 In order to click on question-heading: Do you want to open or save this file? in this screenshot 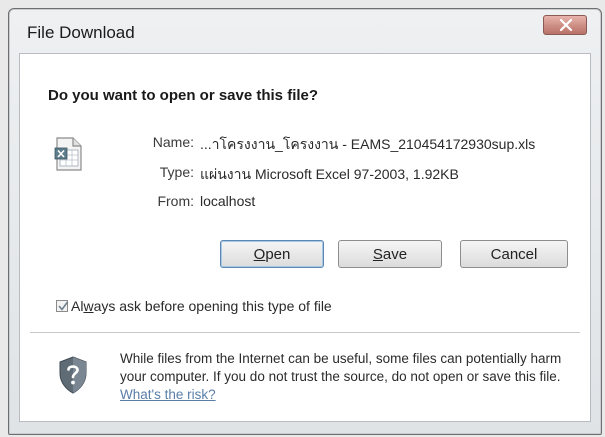, I will do `click(183, 95)`.